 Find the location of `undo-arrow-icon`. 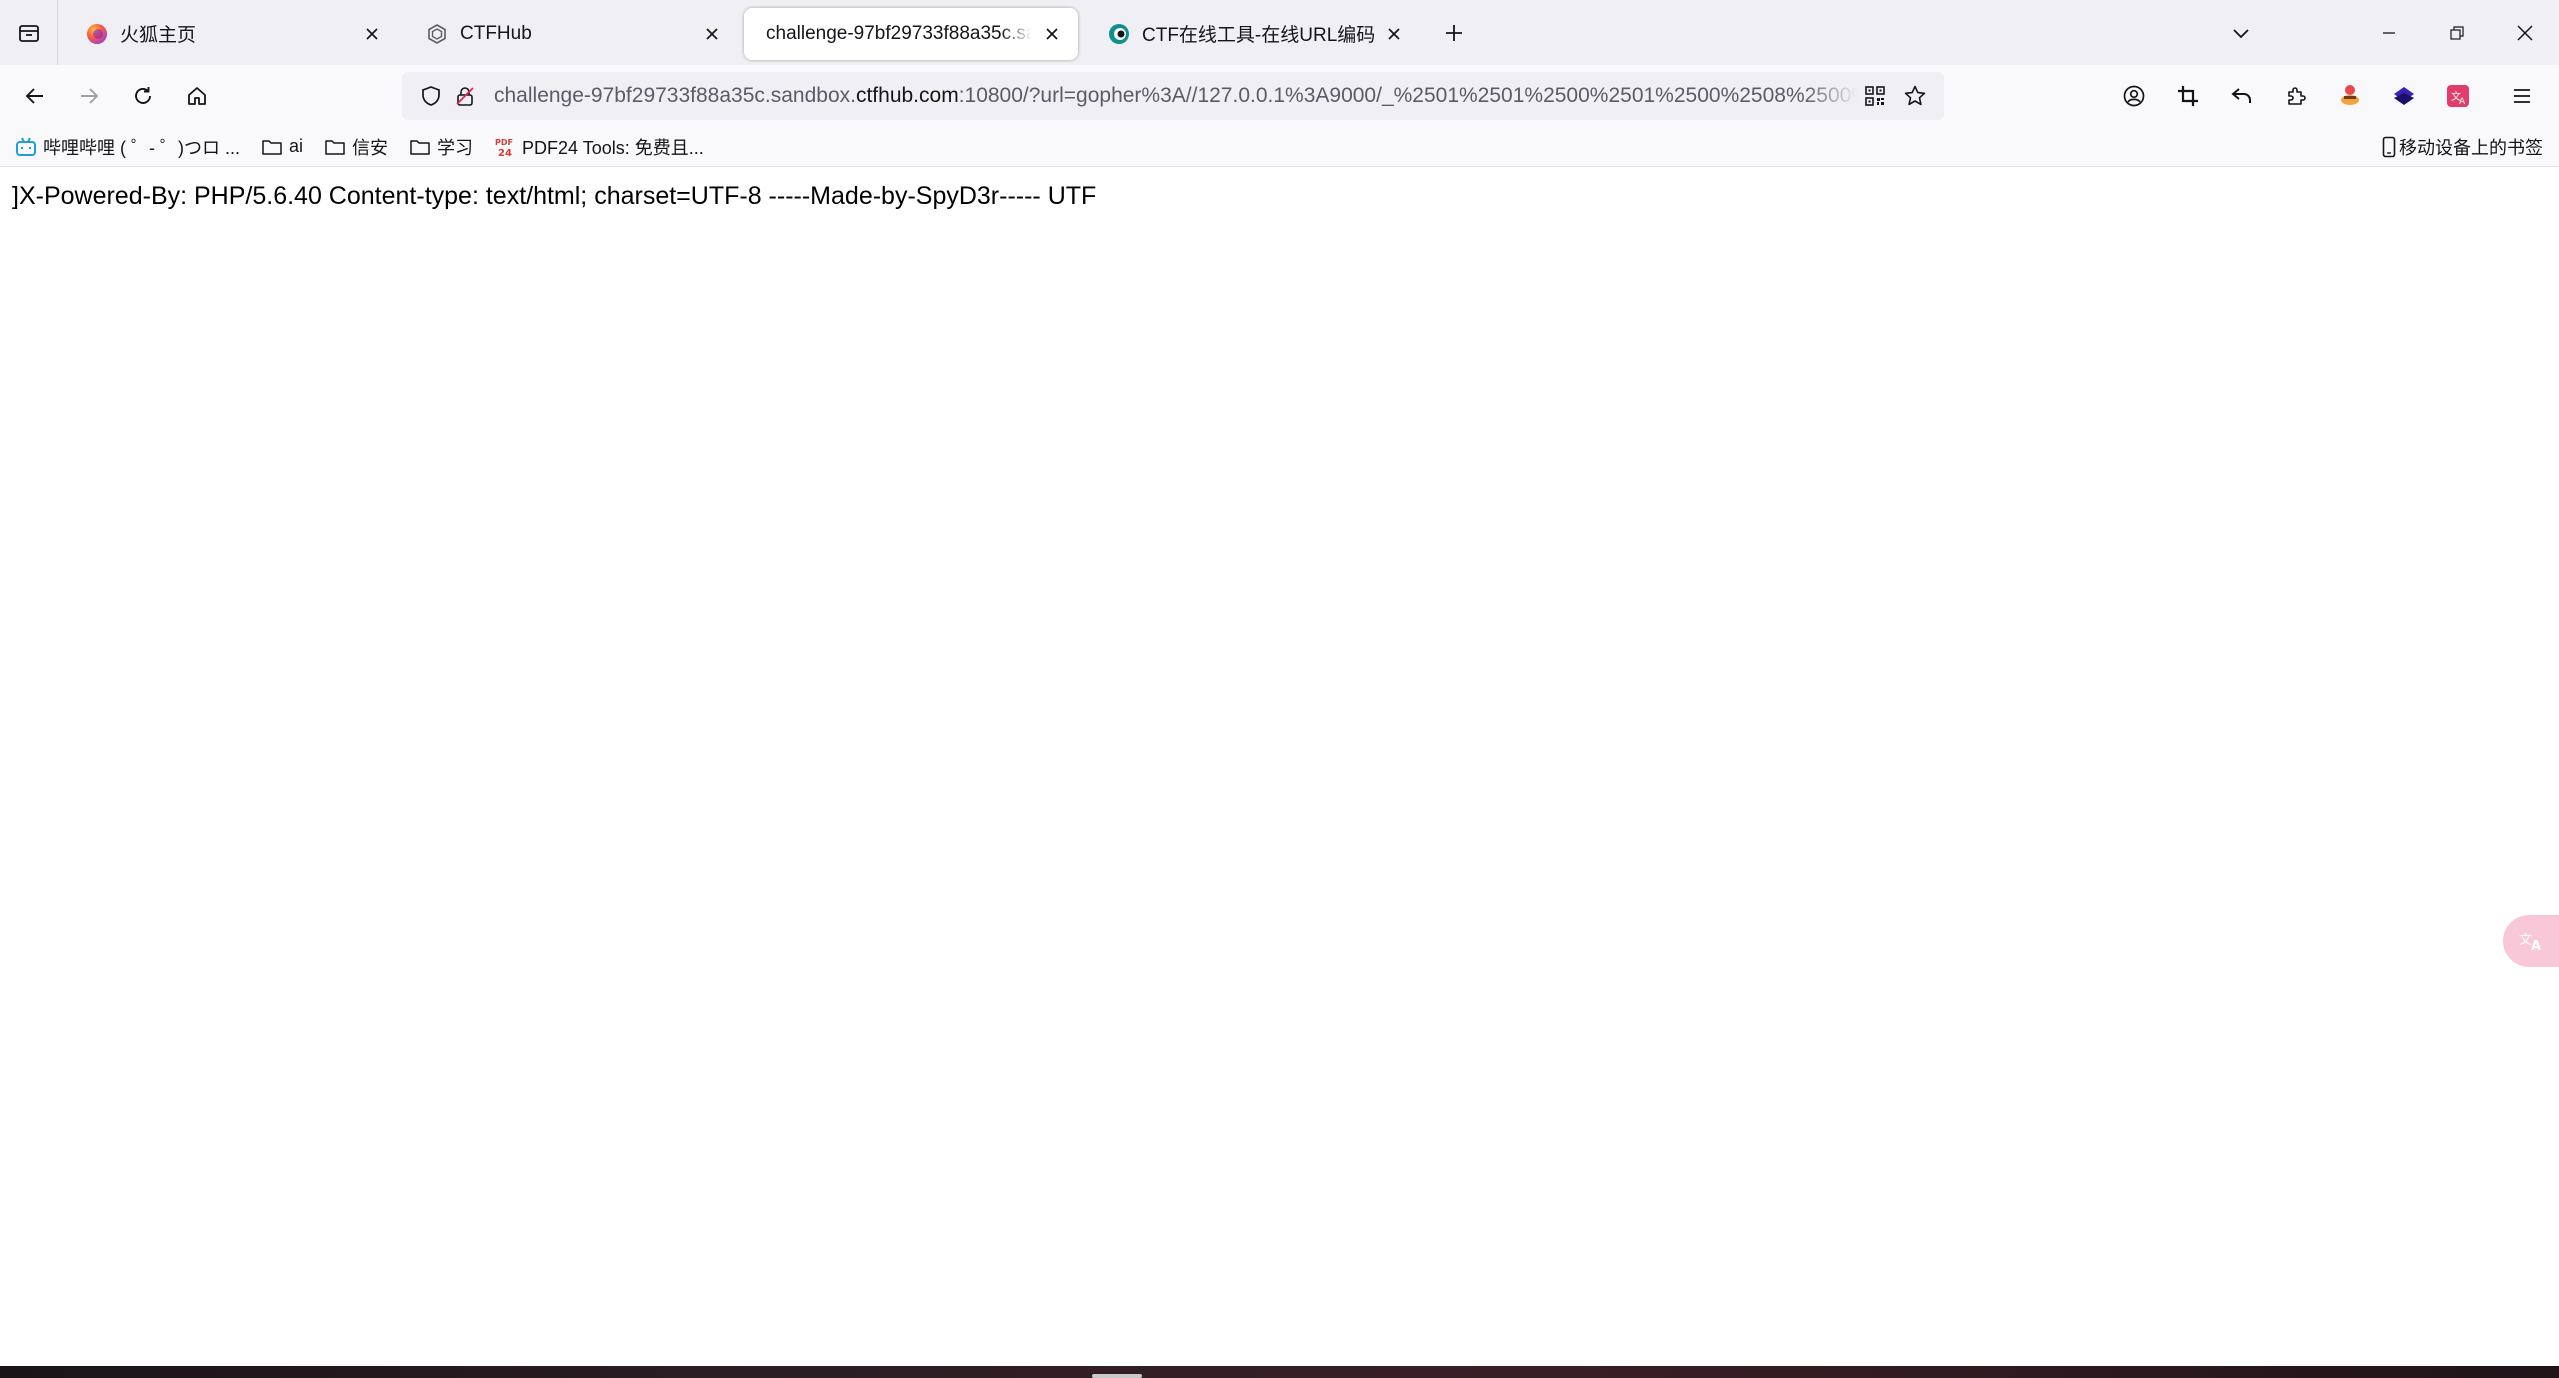

undo-arrow-icon is located at coordinates (2241, 95).